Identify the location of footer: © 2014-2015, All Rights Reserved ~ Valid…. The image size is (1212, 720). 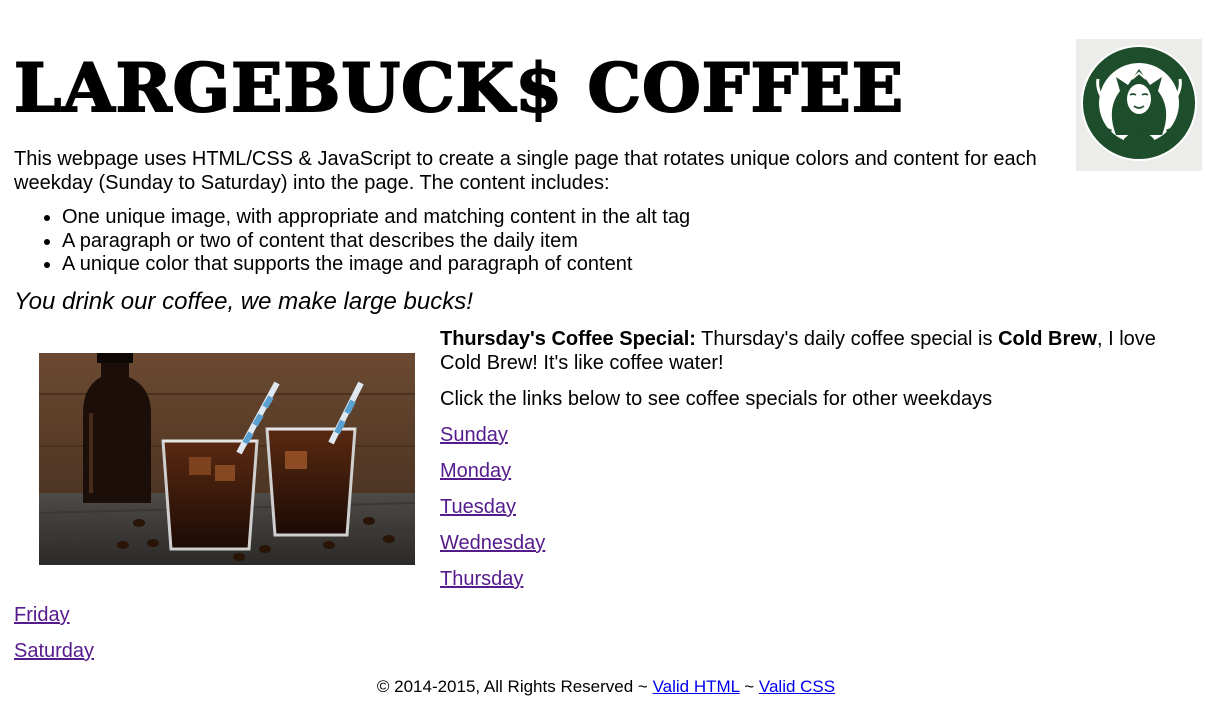
(606, 687).